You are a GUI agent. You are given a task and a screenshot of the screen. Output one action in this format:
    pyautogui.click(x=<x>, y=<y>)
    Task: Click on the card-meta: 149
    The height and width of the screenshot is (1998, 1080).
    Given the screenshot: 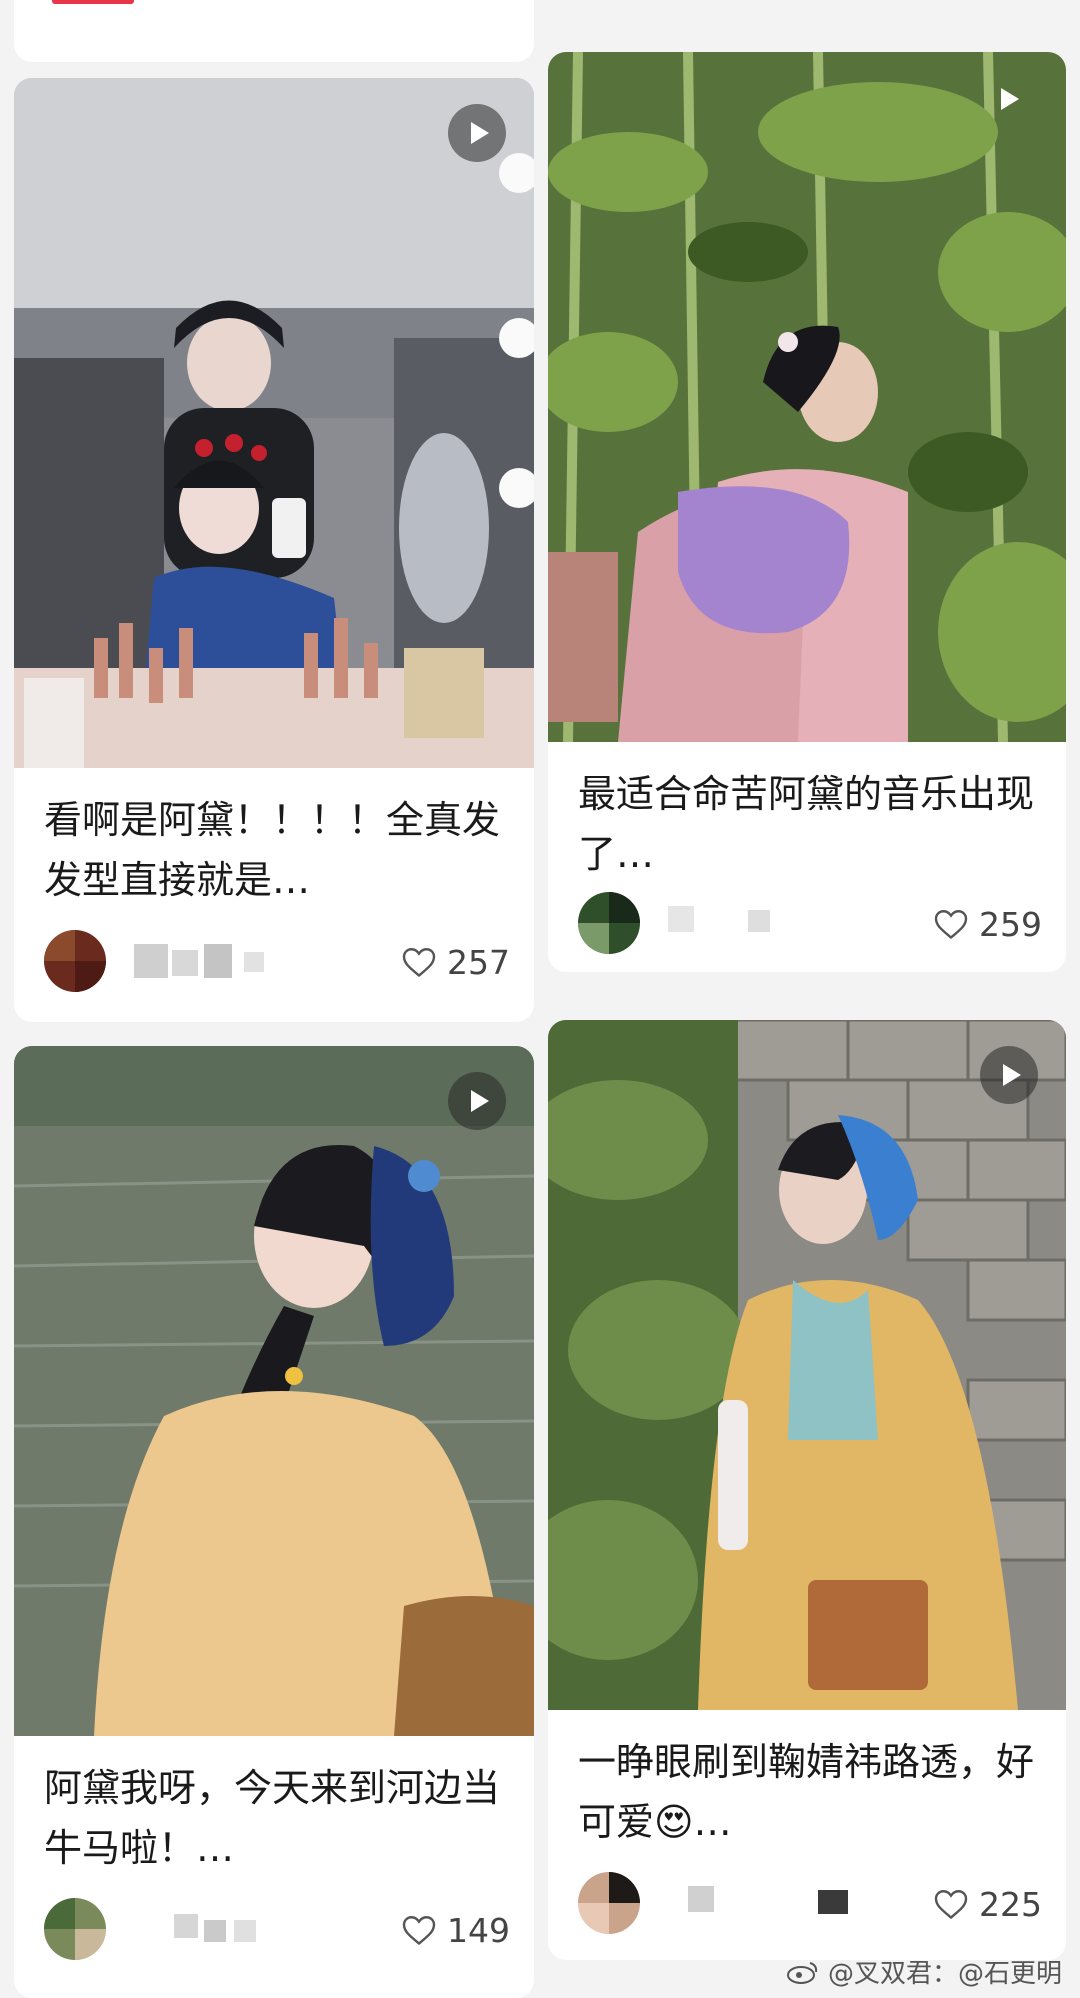 What is the action you would take?
    pyautogui.click(x=277, y=1930)
    